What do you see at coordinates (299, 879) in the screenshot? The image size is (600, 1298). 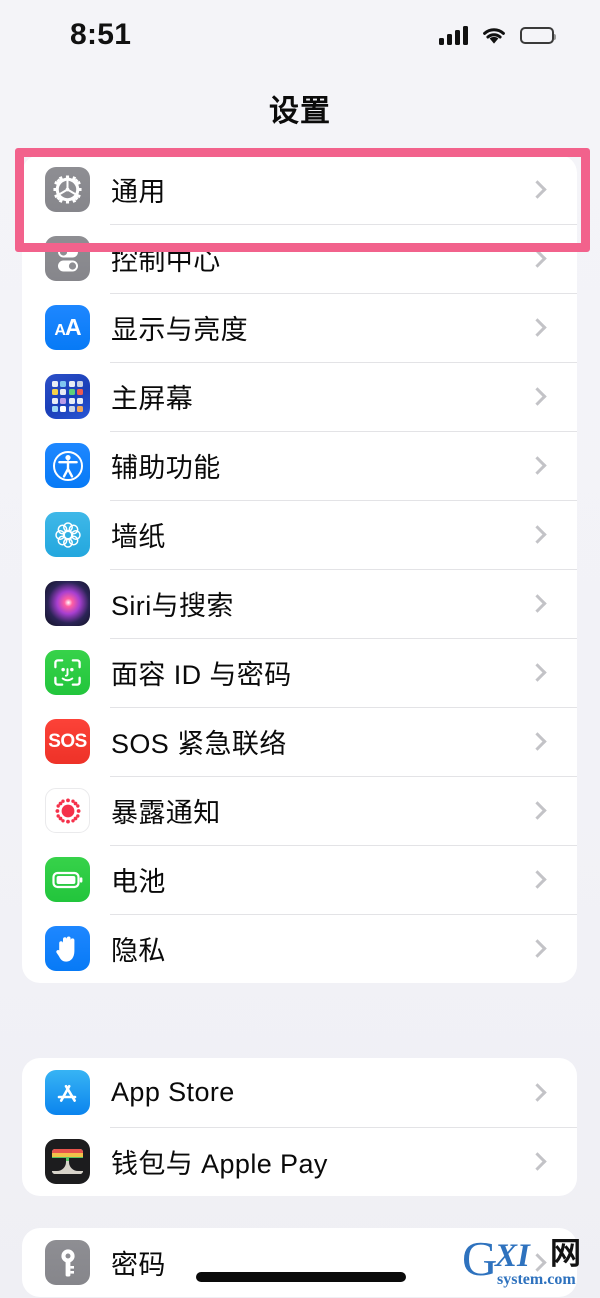 I see `settings-row-battery: 电池` at bounding box center [299, 879].